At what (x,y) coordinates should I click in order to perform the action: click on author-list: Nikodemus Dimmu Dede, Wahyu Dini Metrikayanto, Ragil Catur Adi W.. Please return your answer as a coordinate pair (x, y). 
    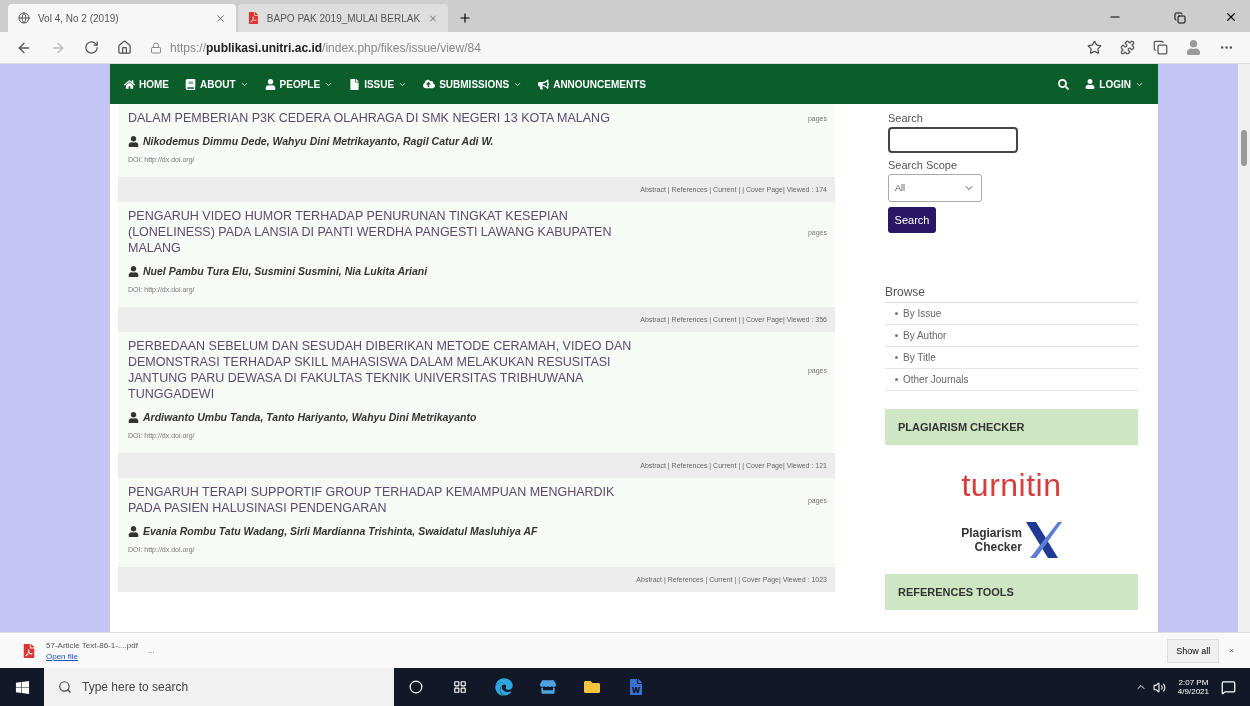
    Looking at the image, I should click on (318, 141).